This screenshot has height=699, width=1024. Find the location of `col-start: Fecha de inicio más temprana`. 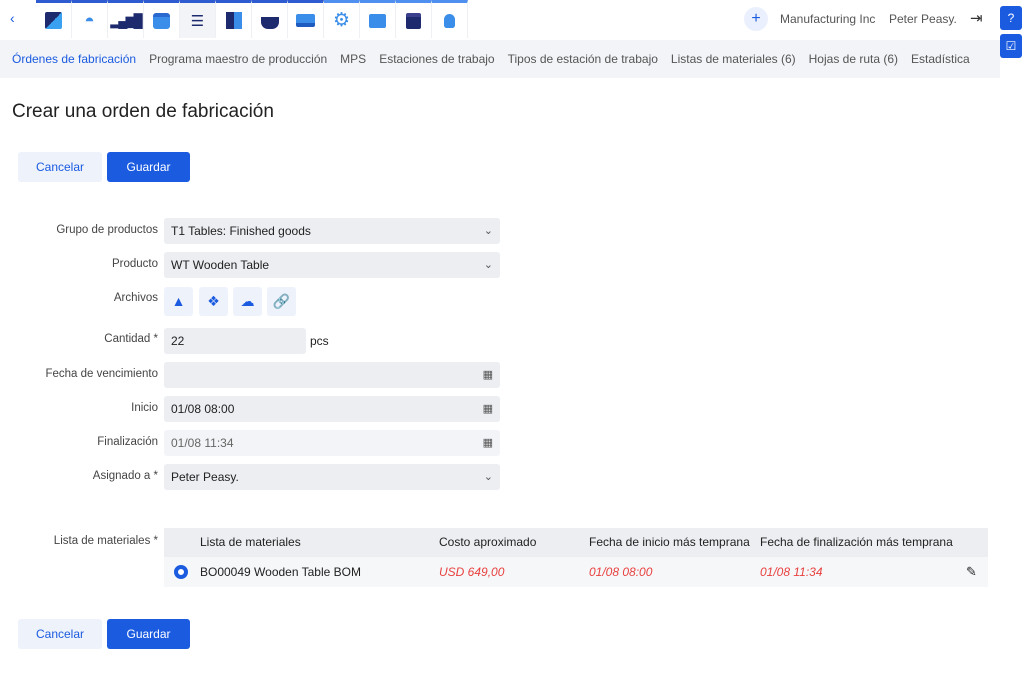

col-start: Fecha de inicio más temprana is located at coordinates (669, 542).